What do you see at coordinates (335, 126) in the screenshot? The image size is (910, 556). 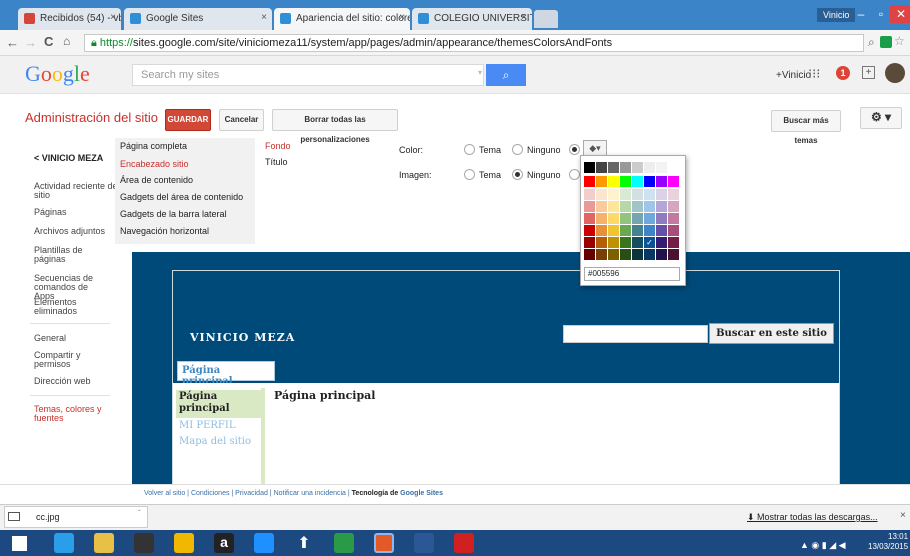 I see `reset-customizations-button: Borrar todas las personalizaciones` at bounding box center [335, 126].